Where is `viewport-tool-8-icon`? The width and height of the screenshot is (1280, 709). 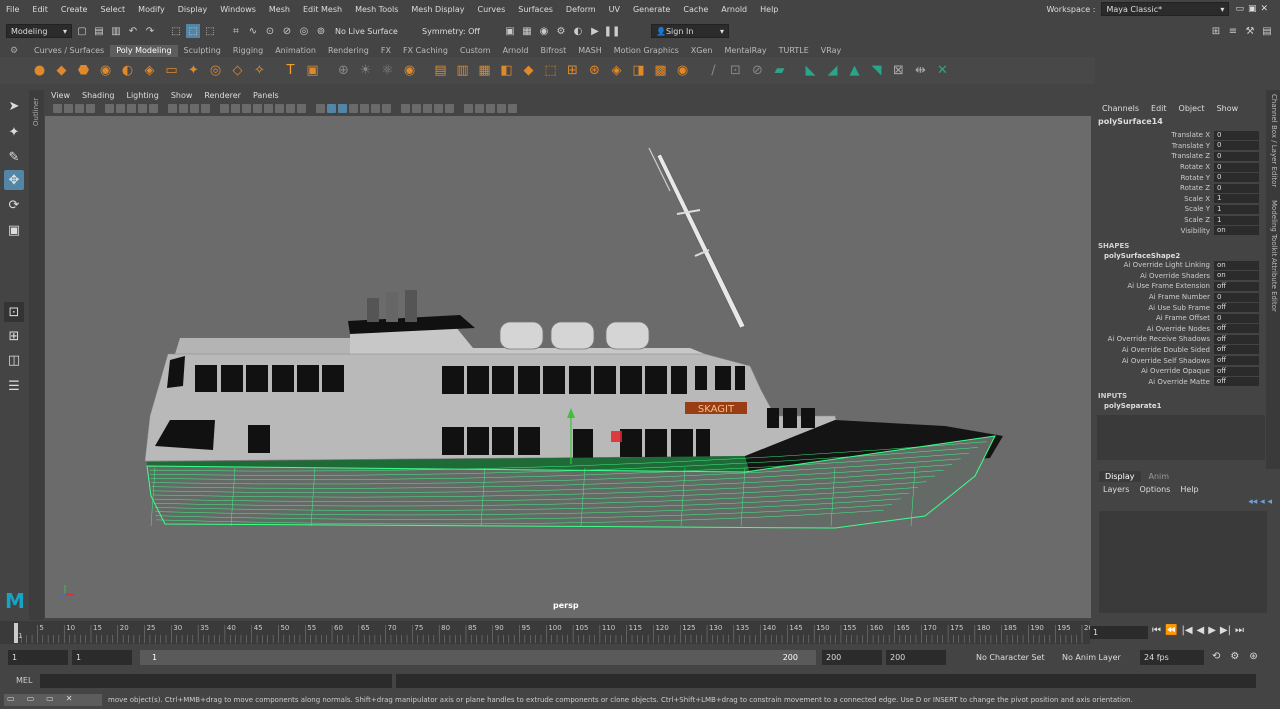
viewport-tool-8-icon is located at coordinates (142, 108).